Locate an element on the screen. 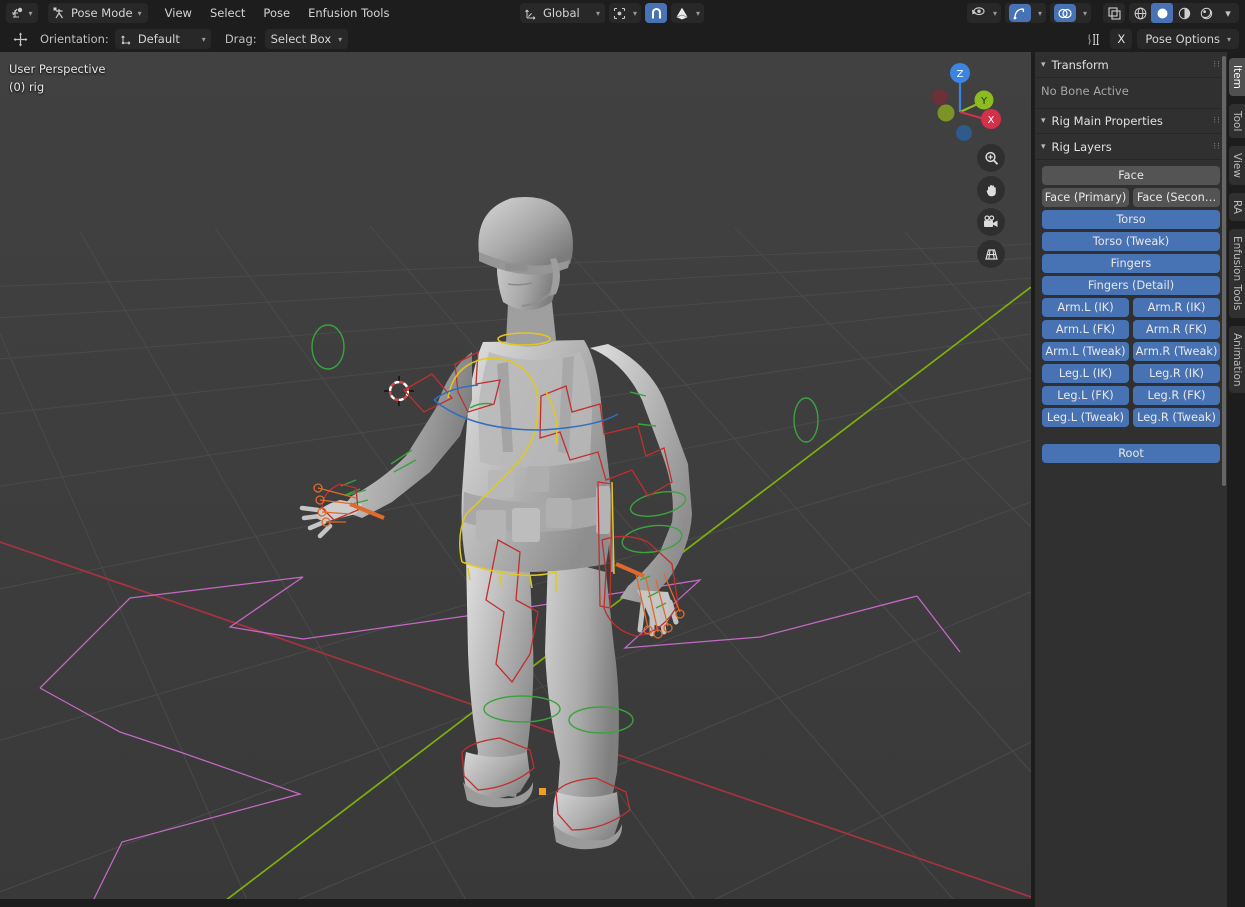  rig-layer-button-leg-l-fk: Leg.L (FK) is located at coordinates (1085, 395).